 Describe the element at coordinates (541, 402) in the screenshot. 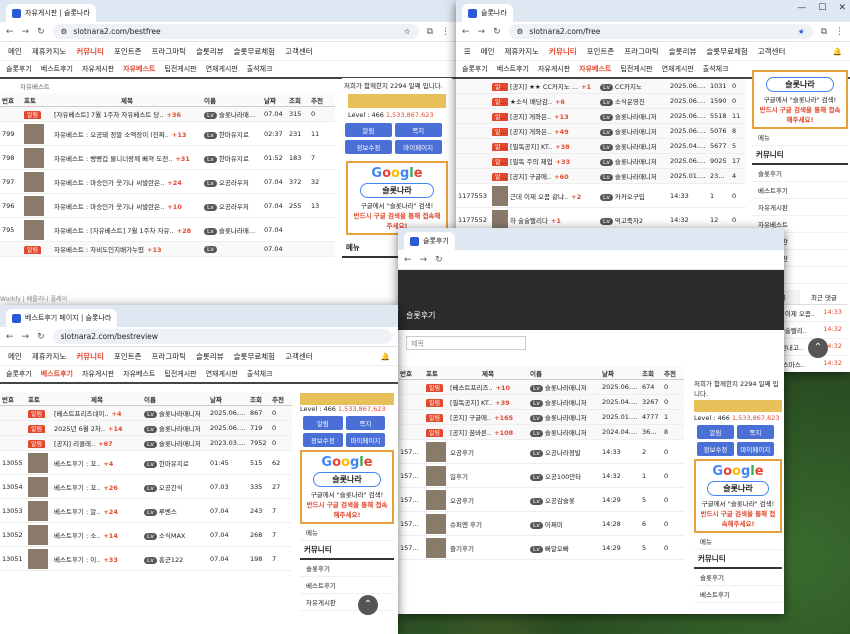

I see `table-row: 알림 [필독공지] KT.. +39 Lv 슬롯나라매니저 2025.04.24 3267 0` at that location.